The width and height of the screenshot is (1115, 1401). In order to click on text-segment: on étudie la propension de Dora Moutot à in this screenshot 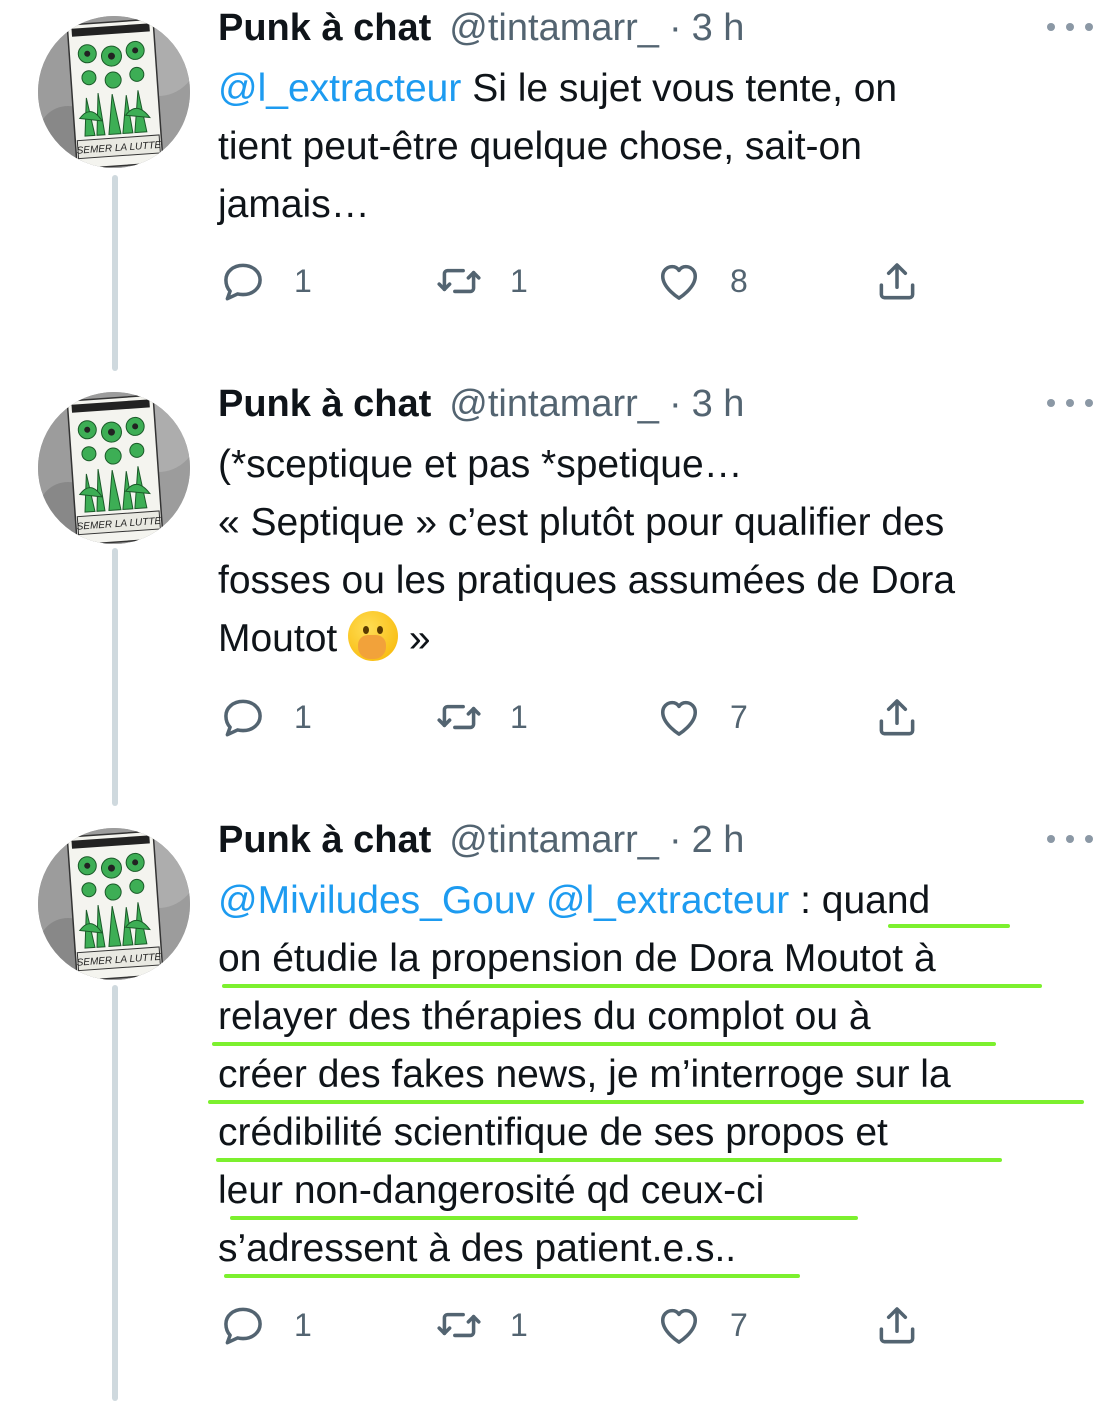, I will do `click(577, 958)`.